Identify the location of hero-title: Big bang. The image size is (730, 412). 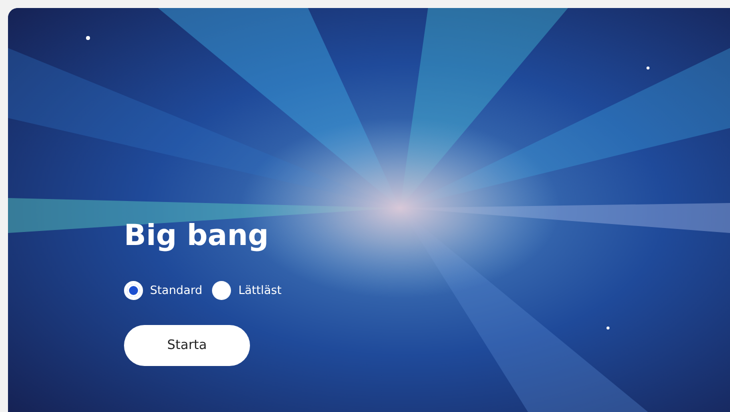
(197, 235).